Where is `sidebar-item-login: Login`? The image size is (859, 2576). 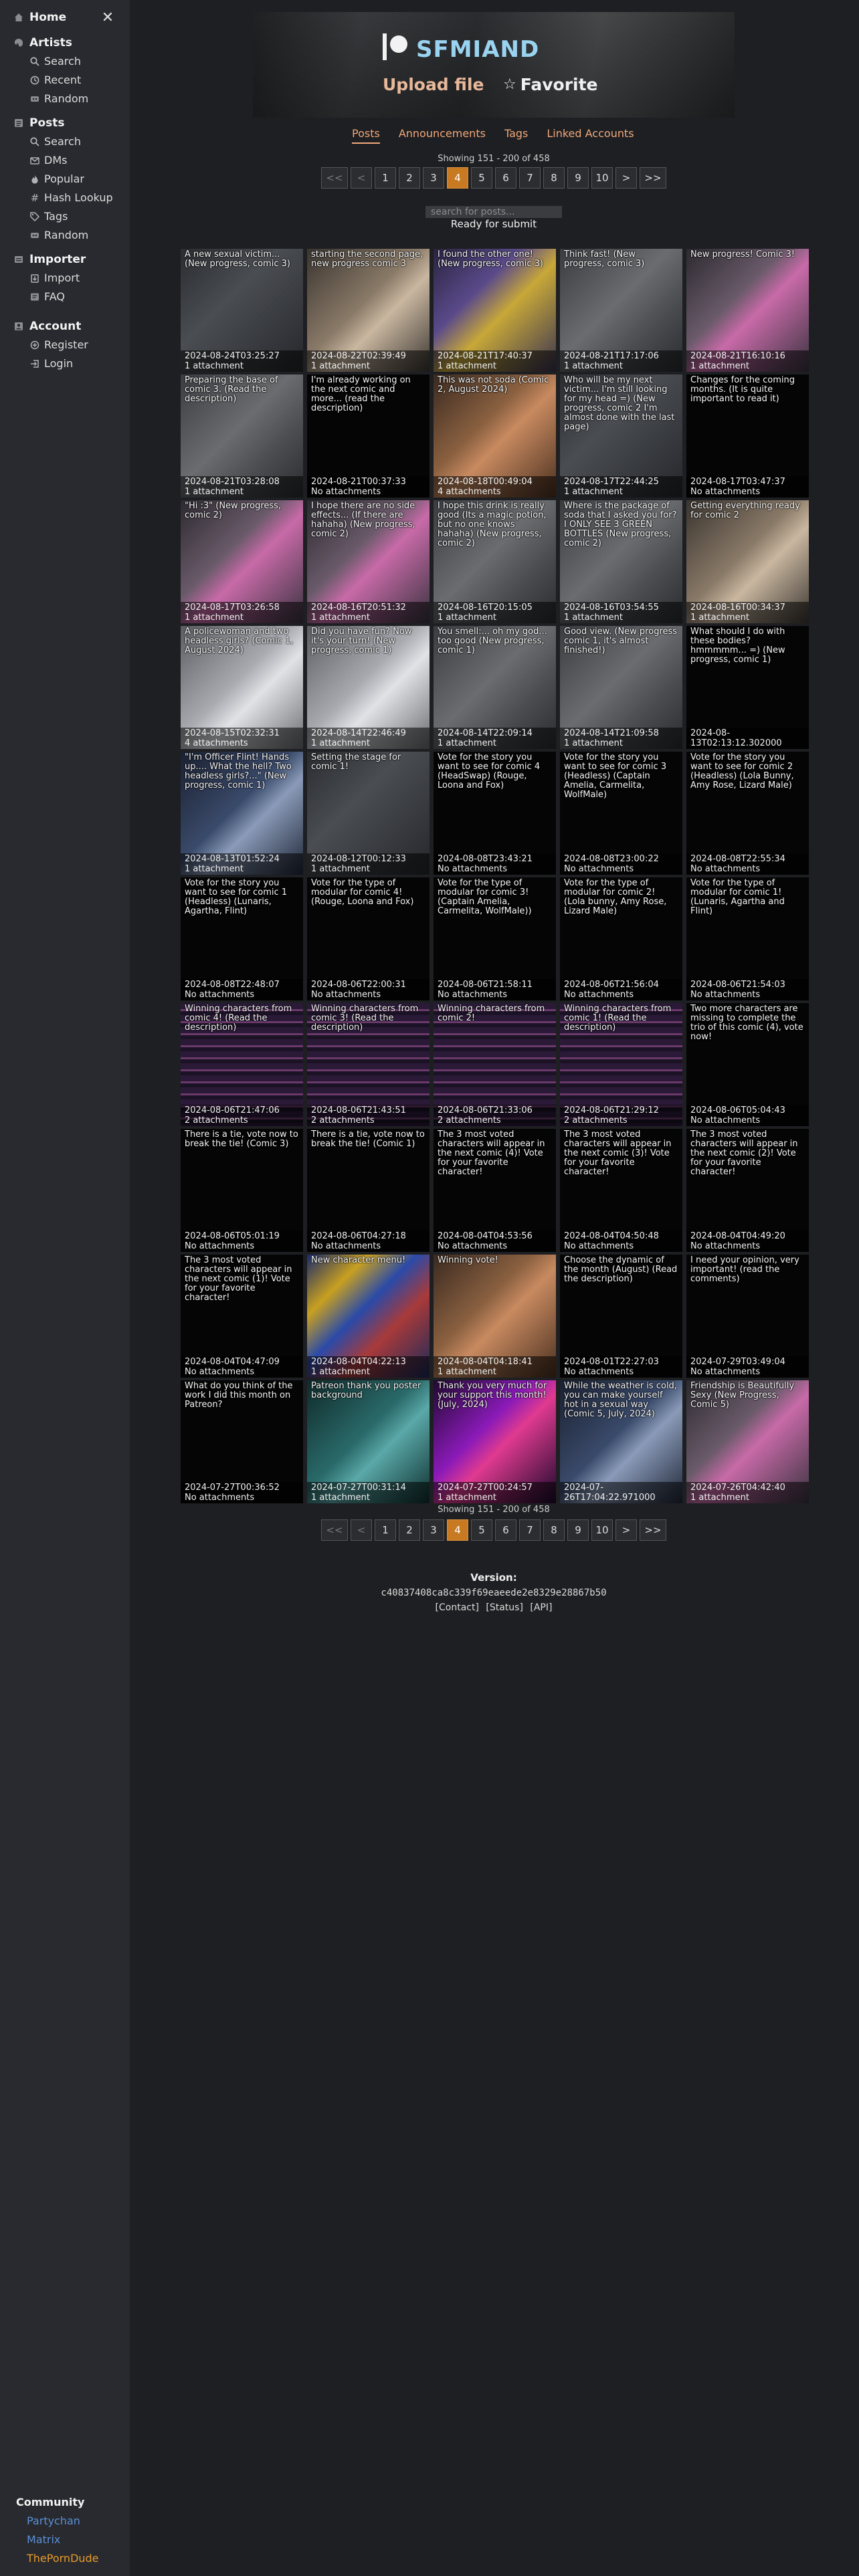
sidebar-item-login: Login is located at coordinates (51, 363).